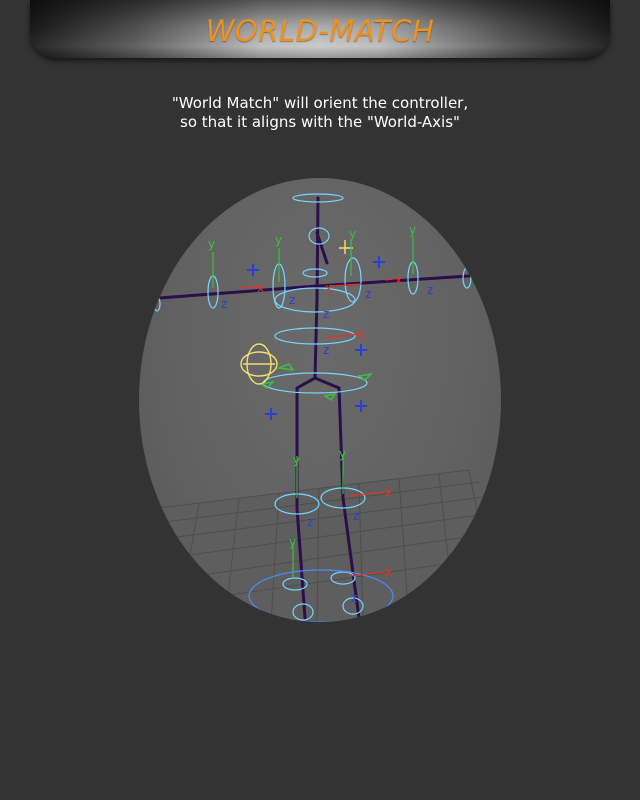 The height and width of the screenshot is (800, 640). Describe the element at coordinates (157, 304) in the screenshot. I see `wrist-l-controller` at that location.